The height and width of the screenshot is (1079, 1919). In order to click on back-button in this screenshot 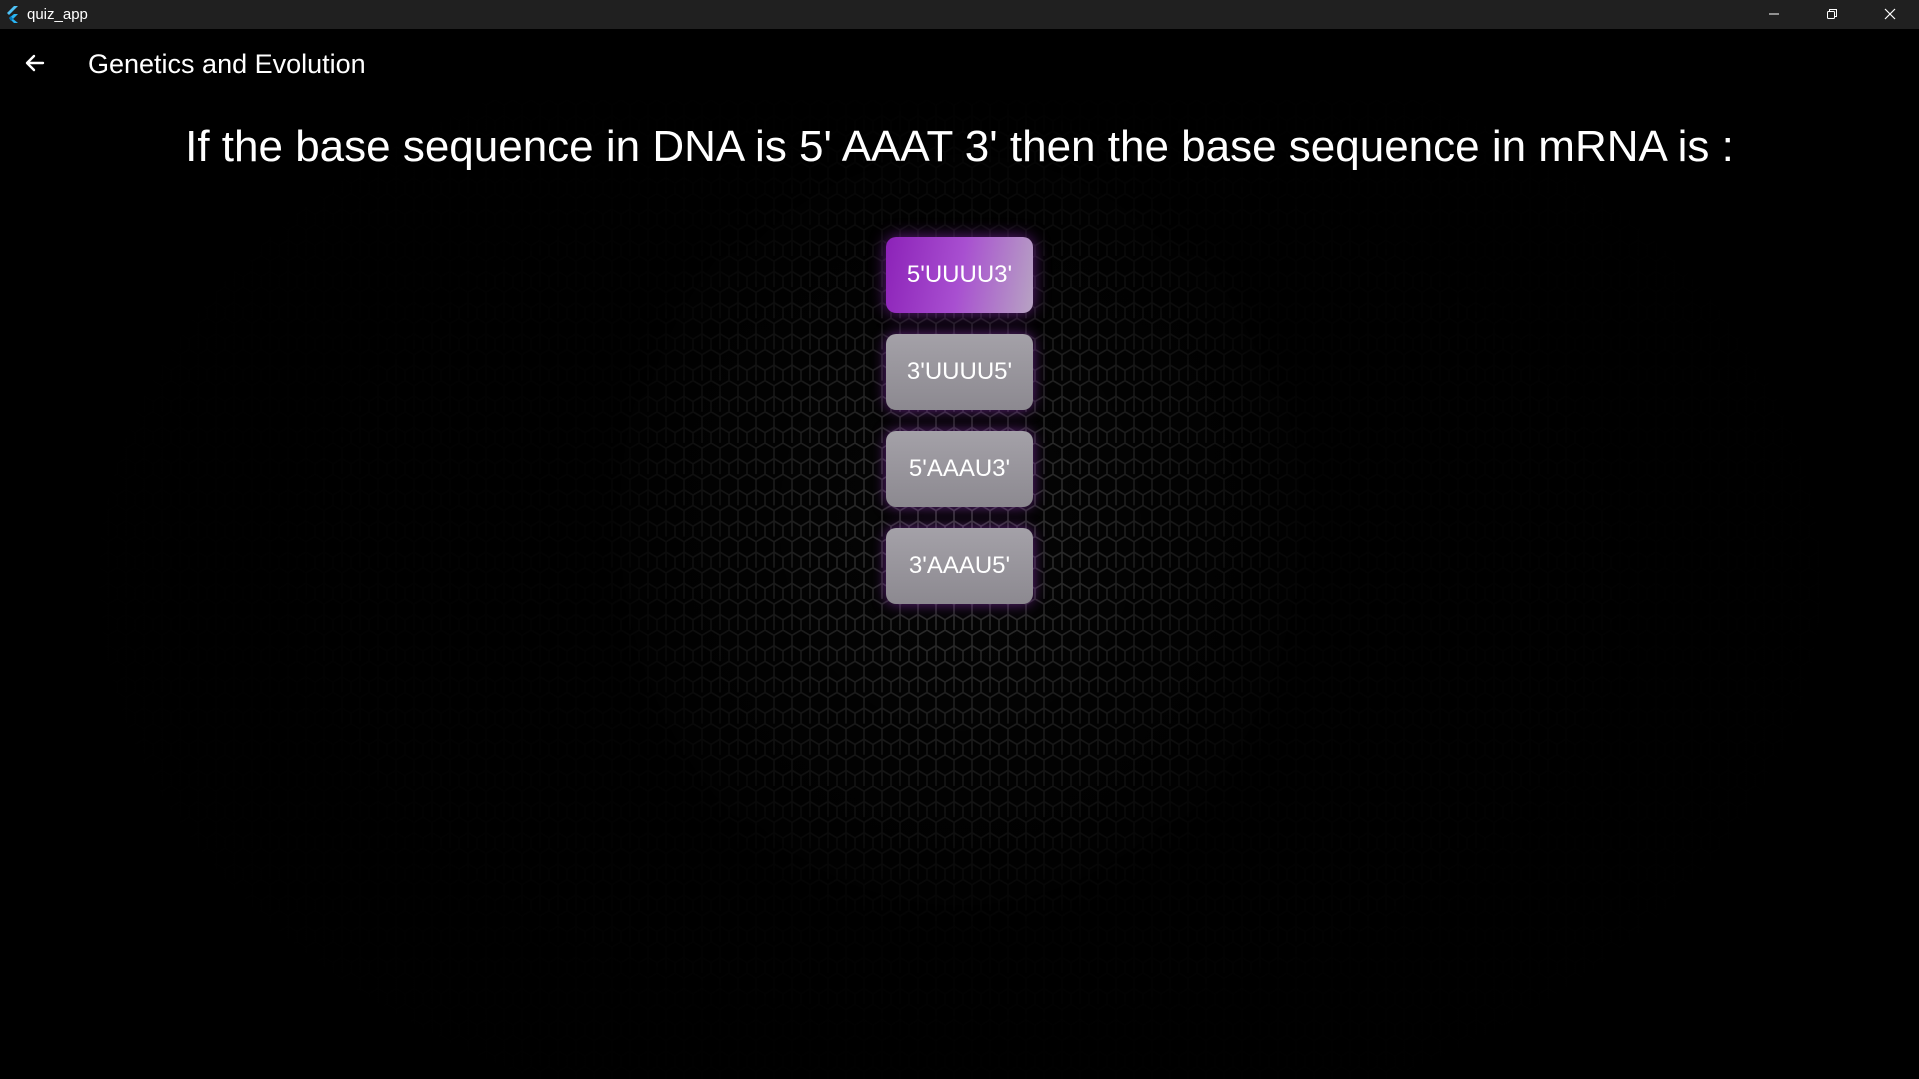, I will do `click(35, 65)`.